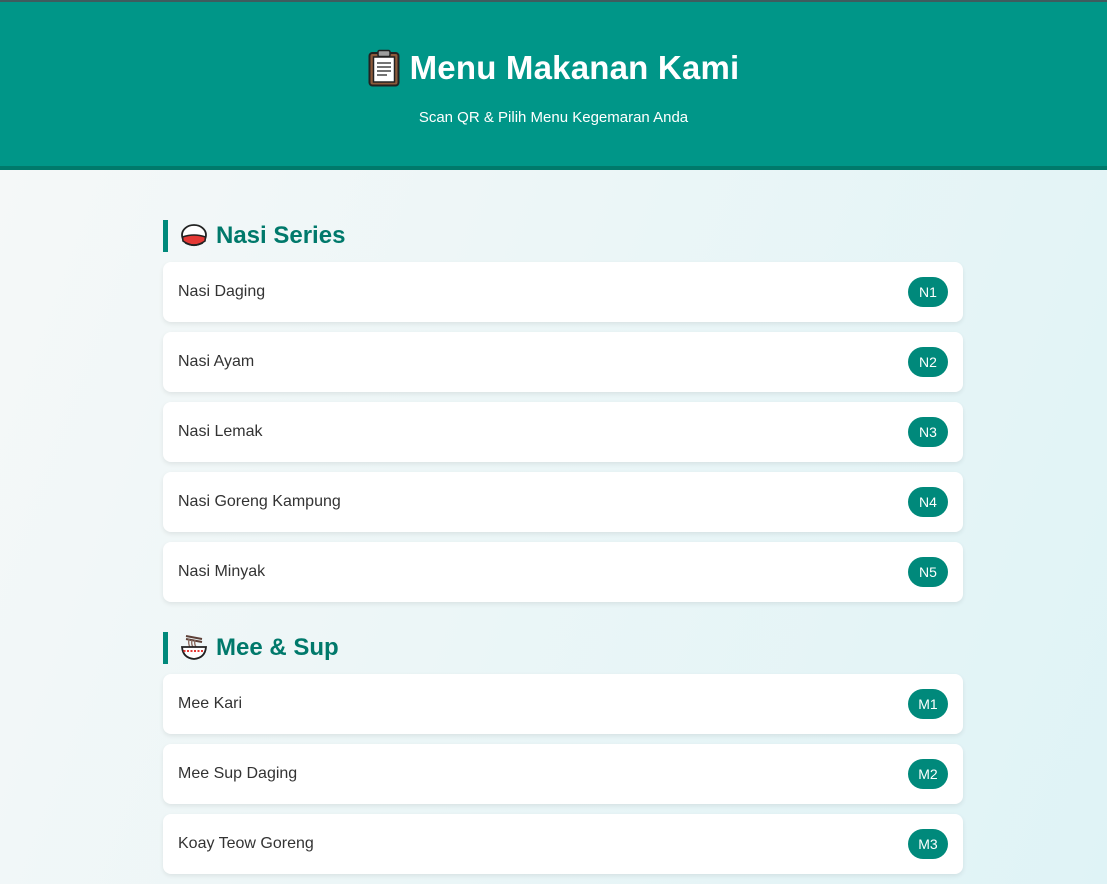 The width and height of the screenshot is (1107, 884). What do you see at coordinates (563, 432) in the screenshot?
I see `menu-item: Nasi Lemak N3` at bounding box center [563, 432].